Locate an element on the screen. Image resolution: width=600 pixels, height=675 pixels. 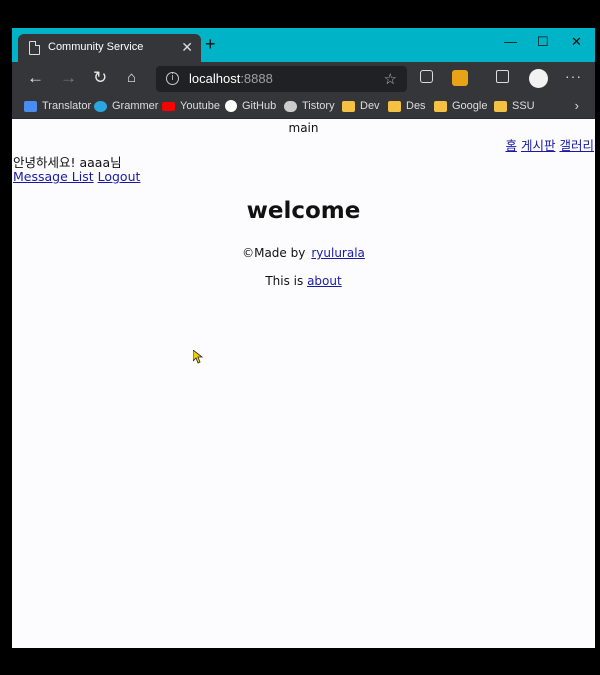
about-prefix: This is is located at coordinates (284, 281).